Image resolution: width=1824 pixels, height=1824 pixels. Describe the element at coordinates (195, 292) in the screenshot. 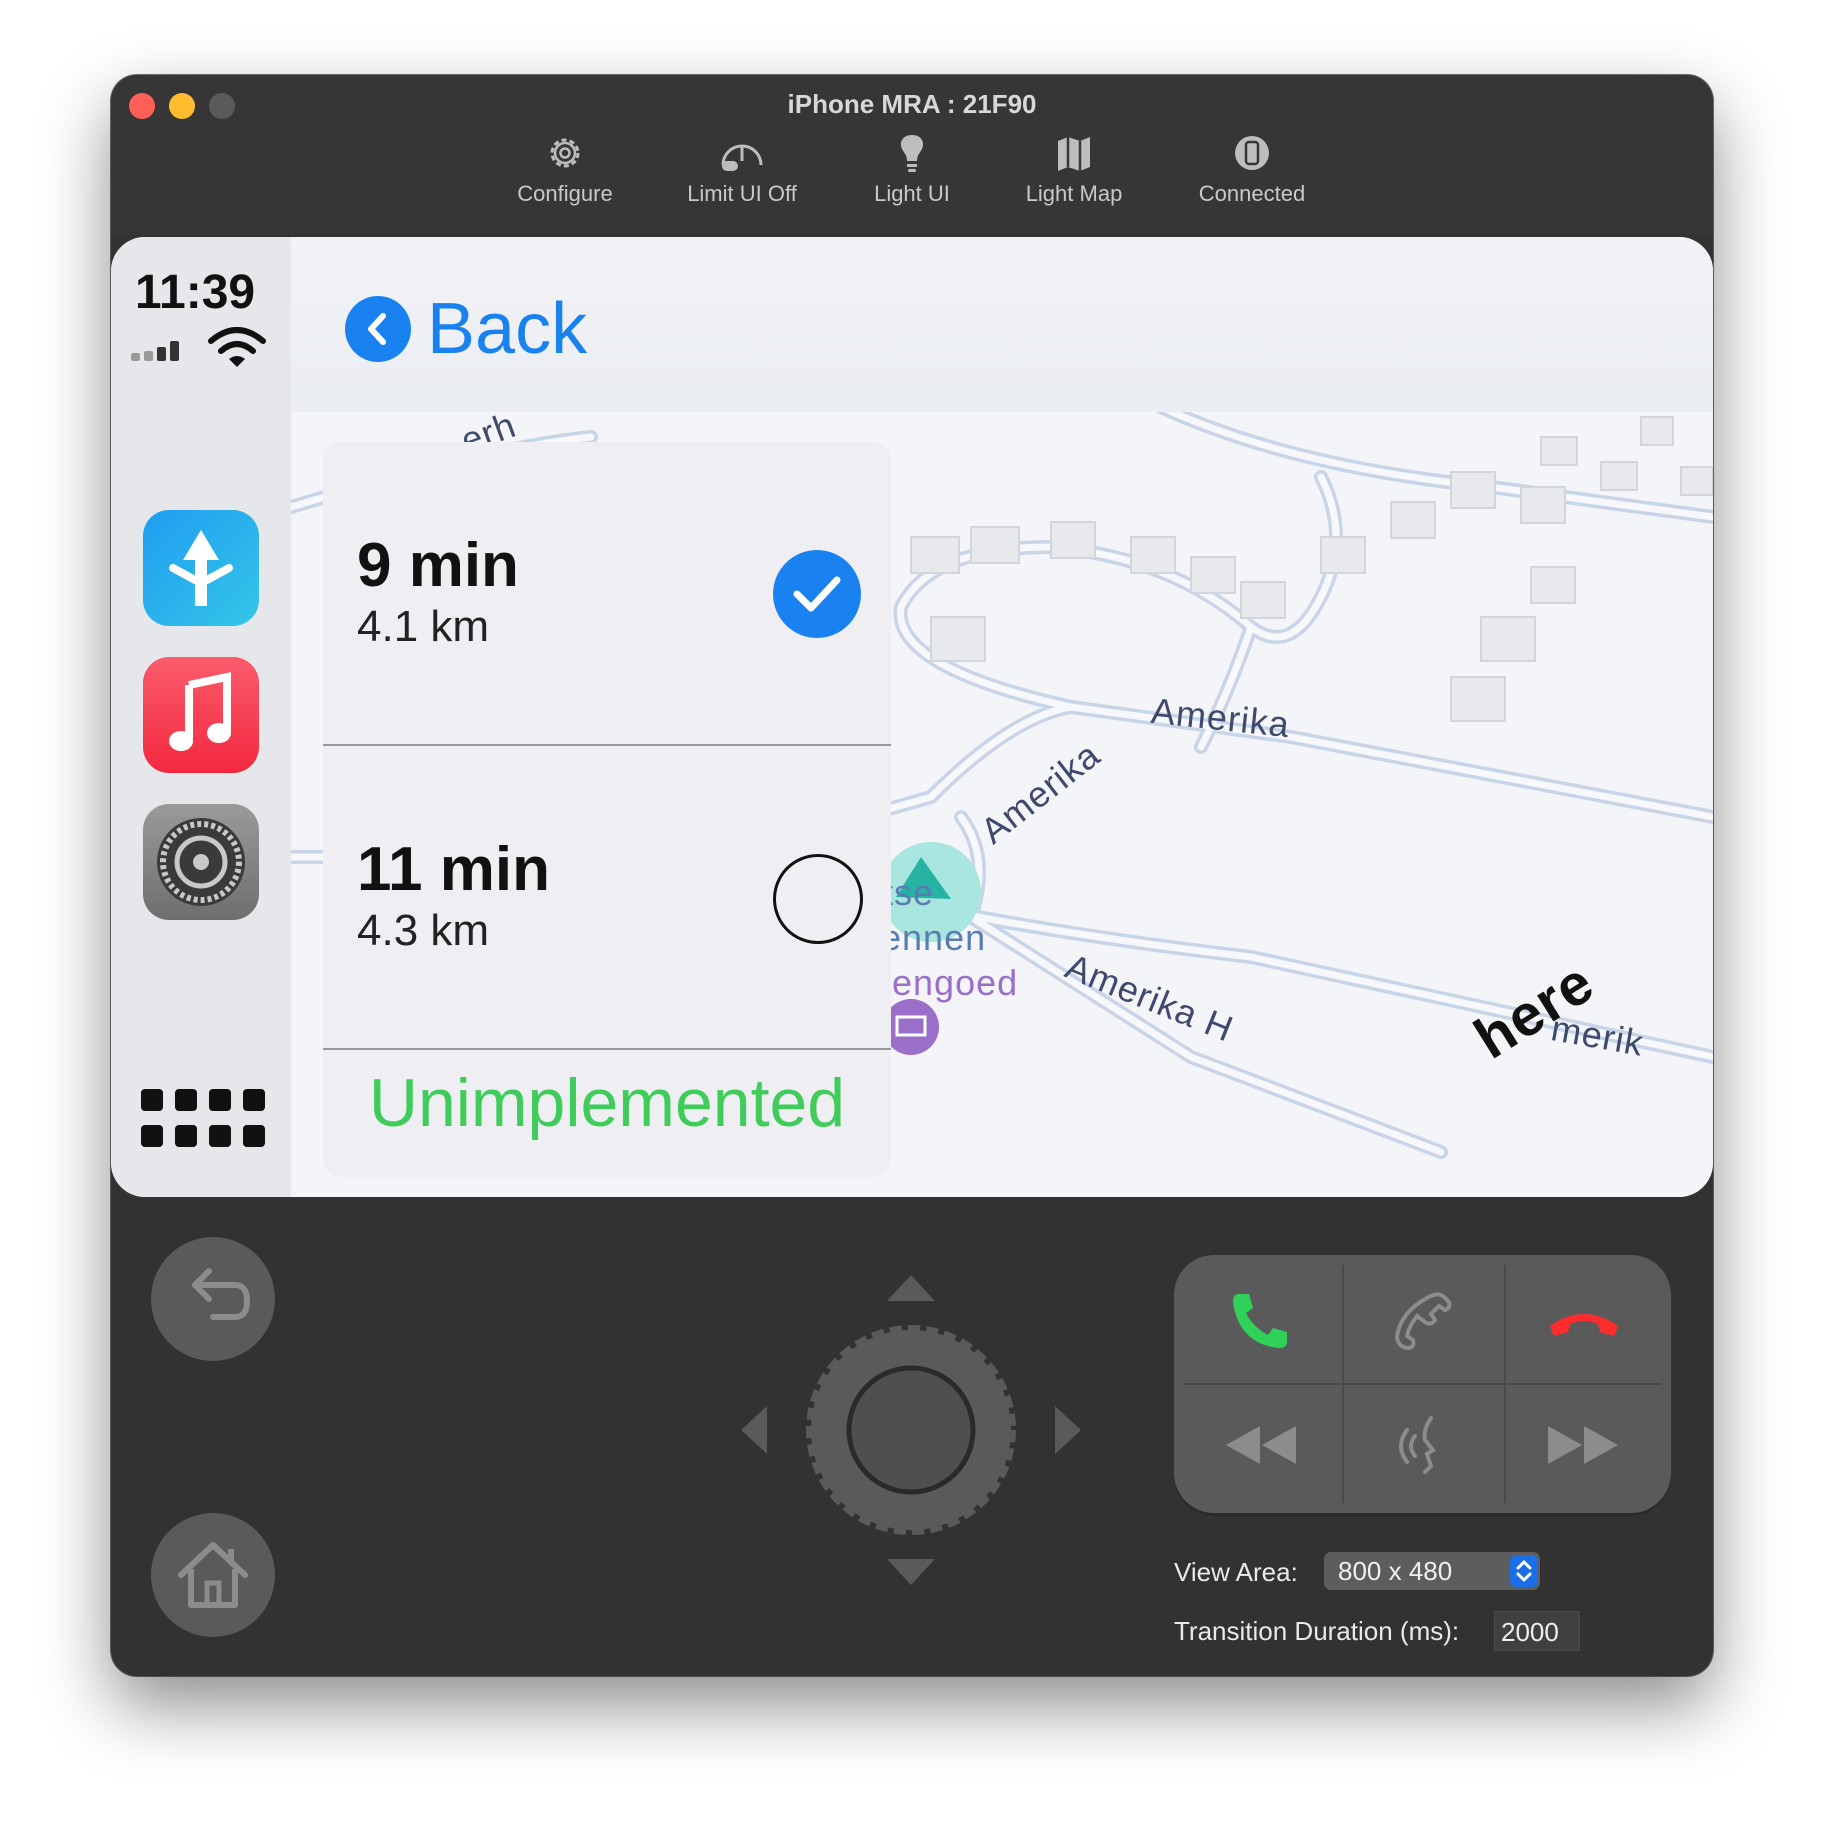

I see `clock: 11:39` at that location.